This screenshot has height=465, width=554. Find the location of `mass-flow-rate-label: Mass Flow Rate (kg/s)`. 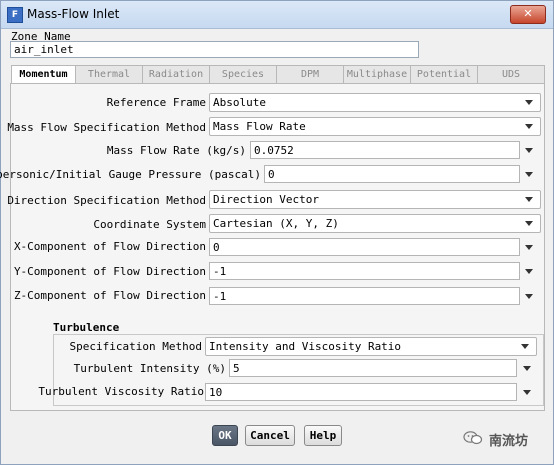

mass-flow-rate-label: Mass Flow Rate (kg/s) is located at coordinates (176, 150).